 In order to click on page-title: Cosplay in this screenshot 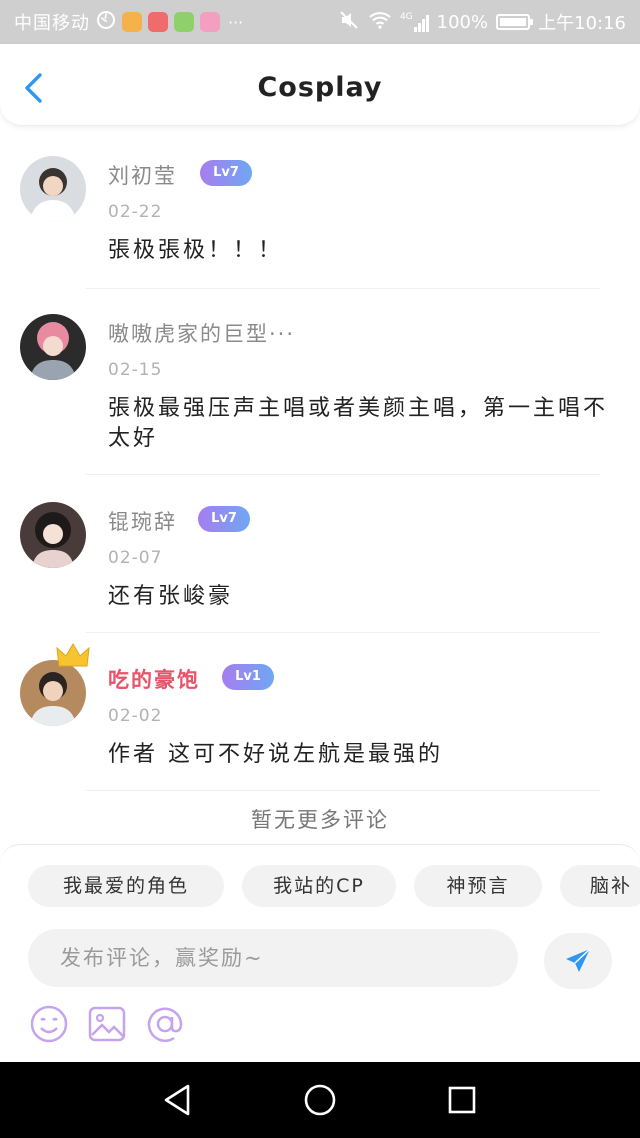, I will do `click(320, 87)`.